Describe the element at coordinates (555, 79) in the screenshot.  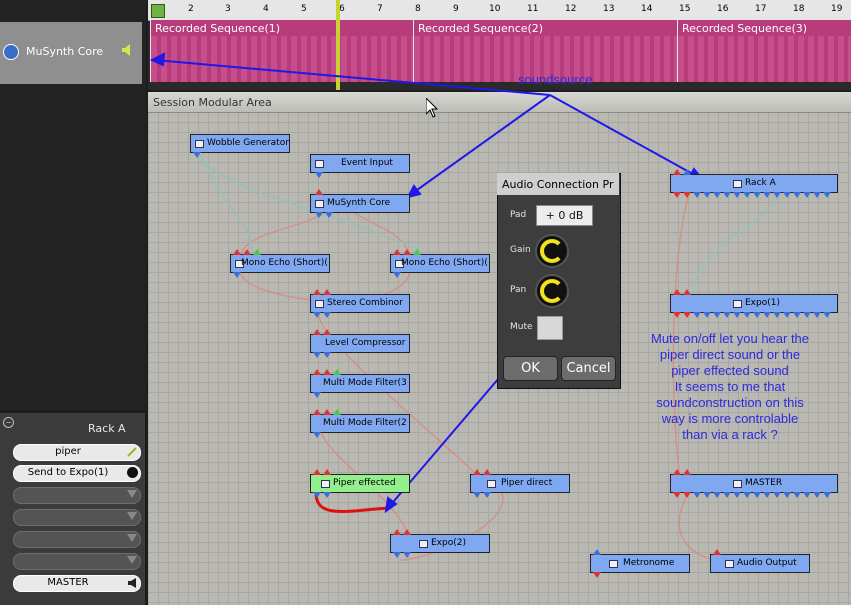
I see `annotation-soundsource: soundsource` at that location.